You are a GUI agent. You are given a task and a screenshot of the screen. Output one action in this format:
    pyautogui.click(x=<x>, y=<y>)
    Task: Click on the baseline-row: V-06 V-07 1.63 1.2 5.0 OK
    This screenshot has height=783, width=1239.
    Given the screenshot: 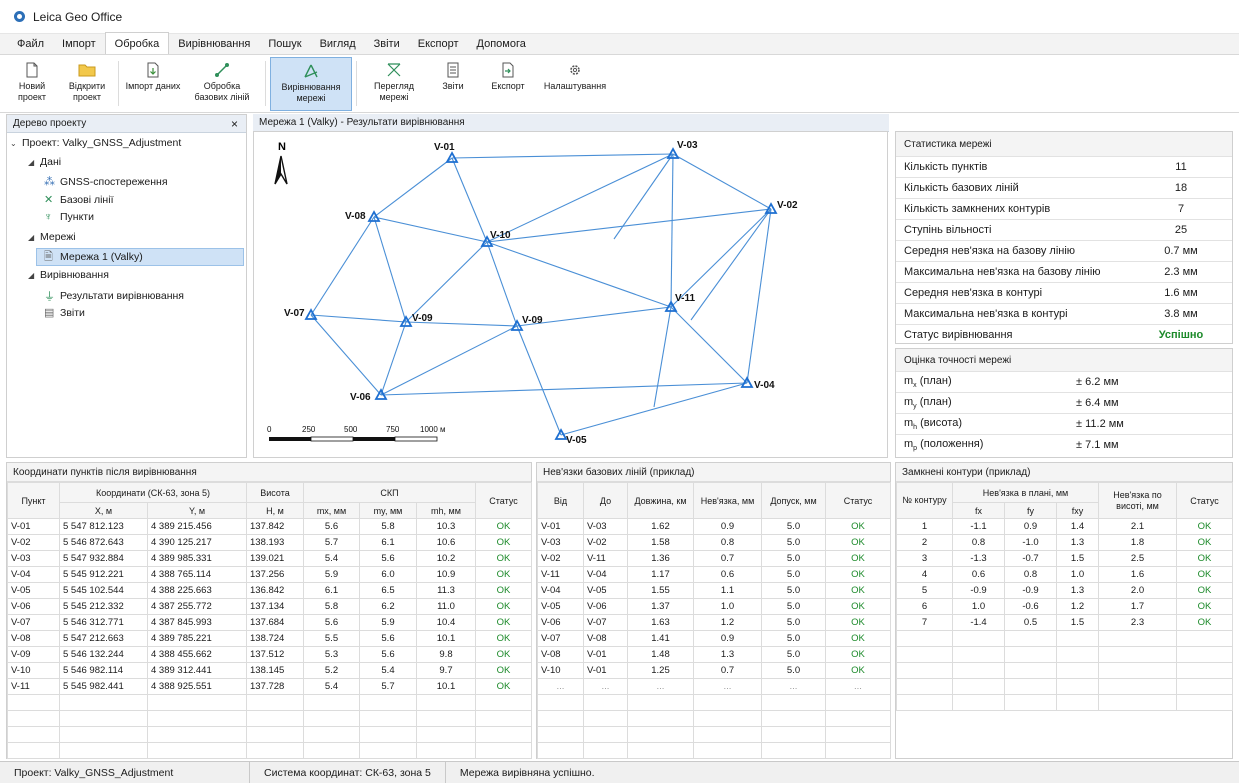 What is the action you would take?
    pyautogui.click(x=714, y=622)
    